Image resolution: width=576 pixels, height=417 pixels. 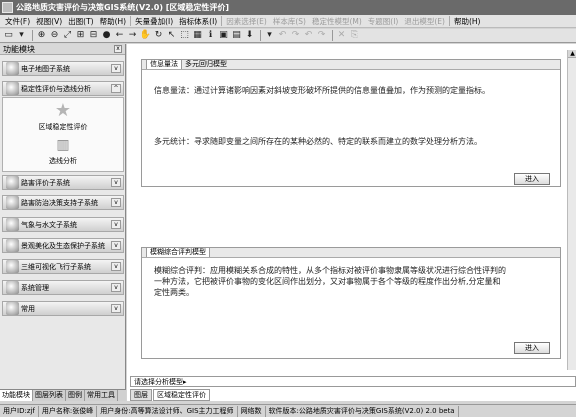 I want to click on refresh-icon: ↻, so click(x=158, y=35).